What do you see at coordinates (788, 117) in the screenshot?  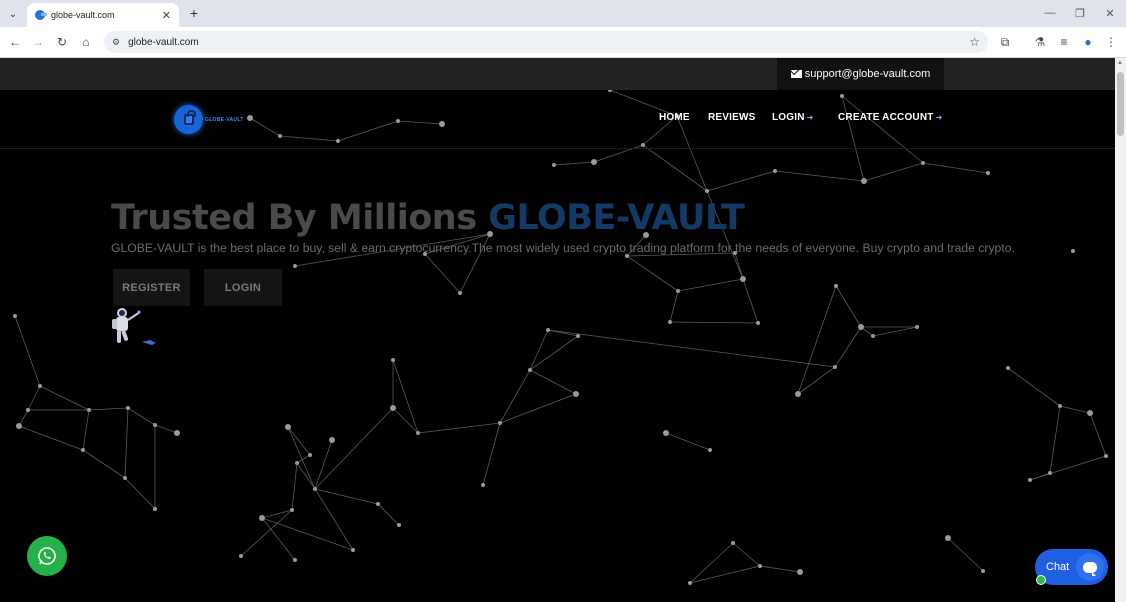 I see `nav-login-label: LOGIN` at bounding box center [788, 117].